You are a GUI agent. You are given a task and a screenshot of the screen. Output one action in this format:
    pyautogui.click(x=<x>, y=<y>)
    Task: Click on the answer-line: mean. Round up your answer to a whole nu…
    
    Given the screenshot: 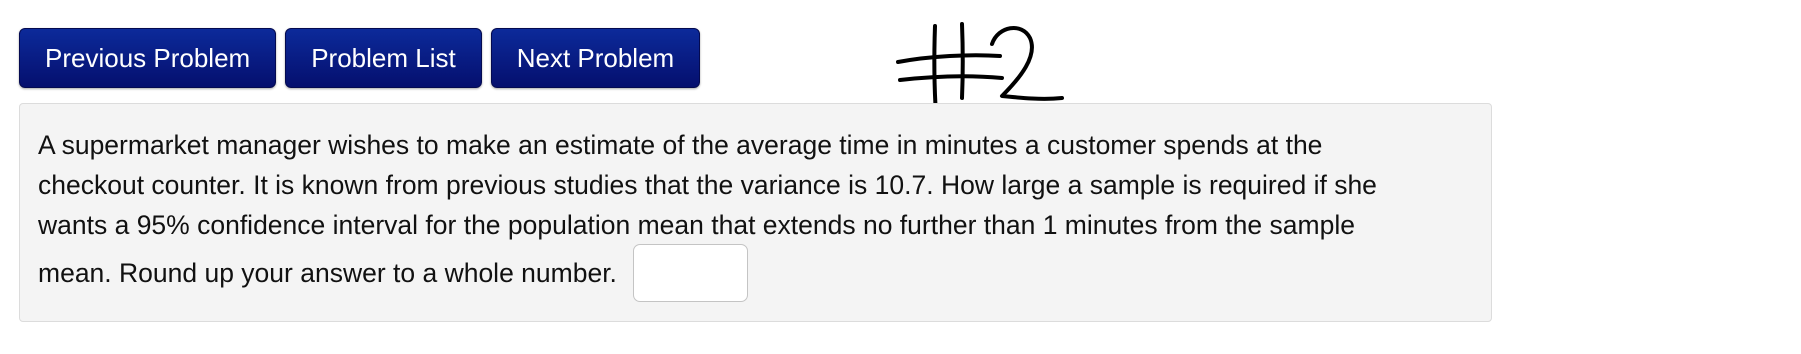 What is the action you would take?
    pyautogui.click(x=755, y=273)
    